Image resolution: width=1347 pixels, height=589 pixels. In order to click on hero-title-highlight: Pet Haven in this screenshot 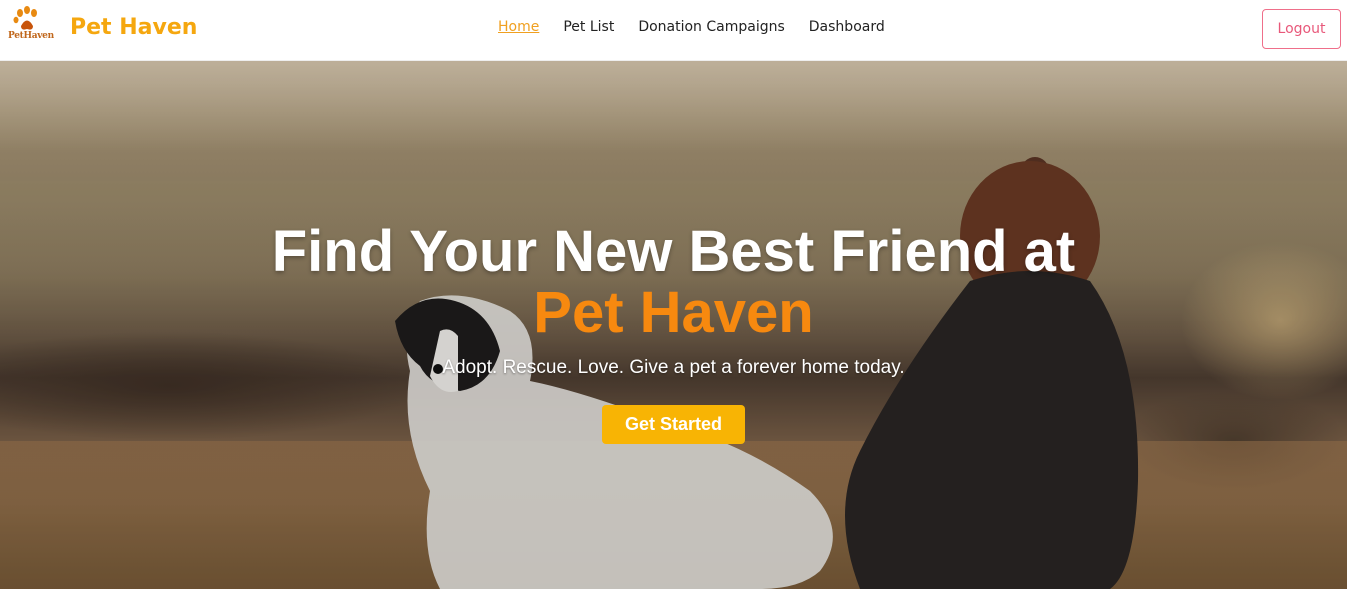, I will do `click(673, 312)`.